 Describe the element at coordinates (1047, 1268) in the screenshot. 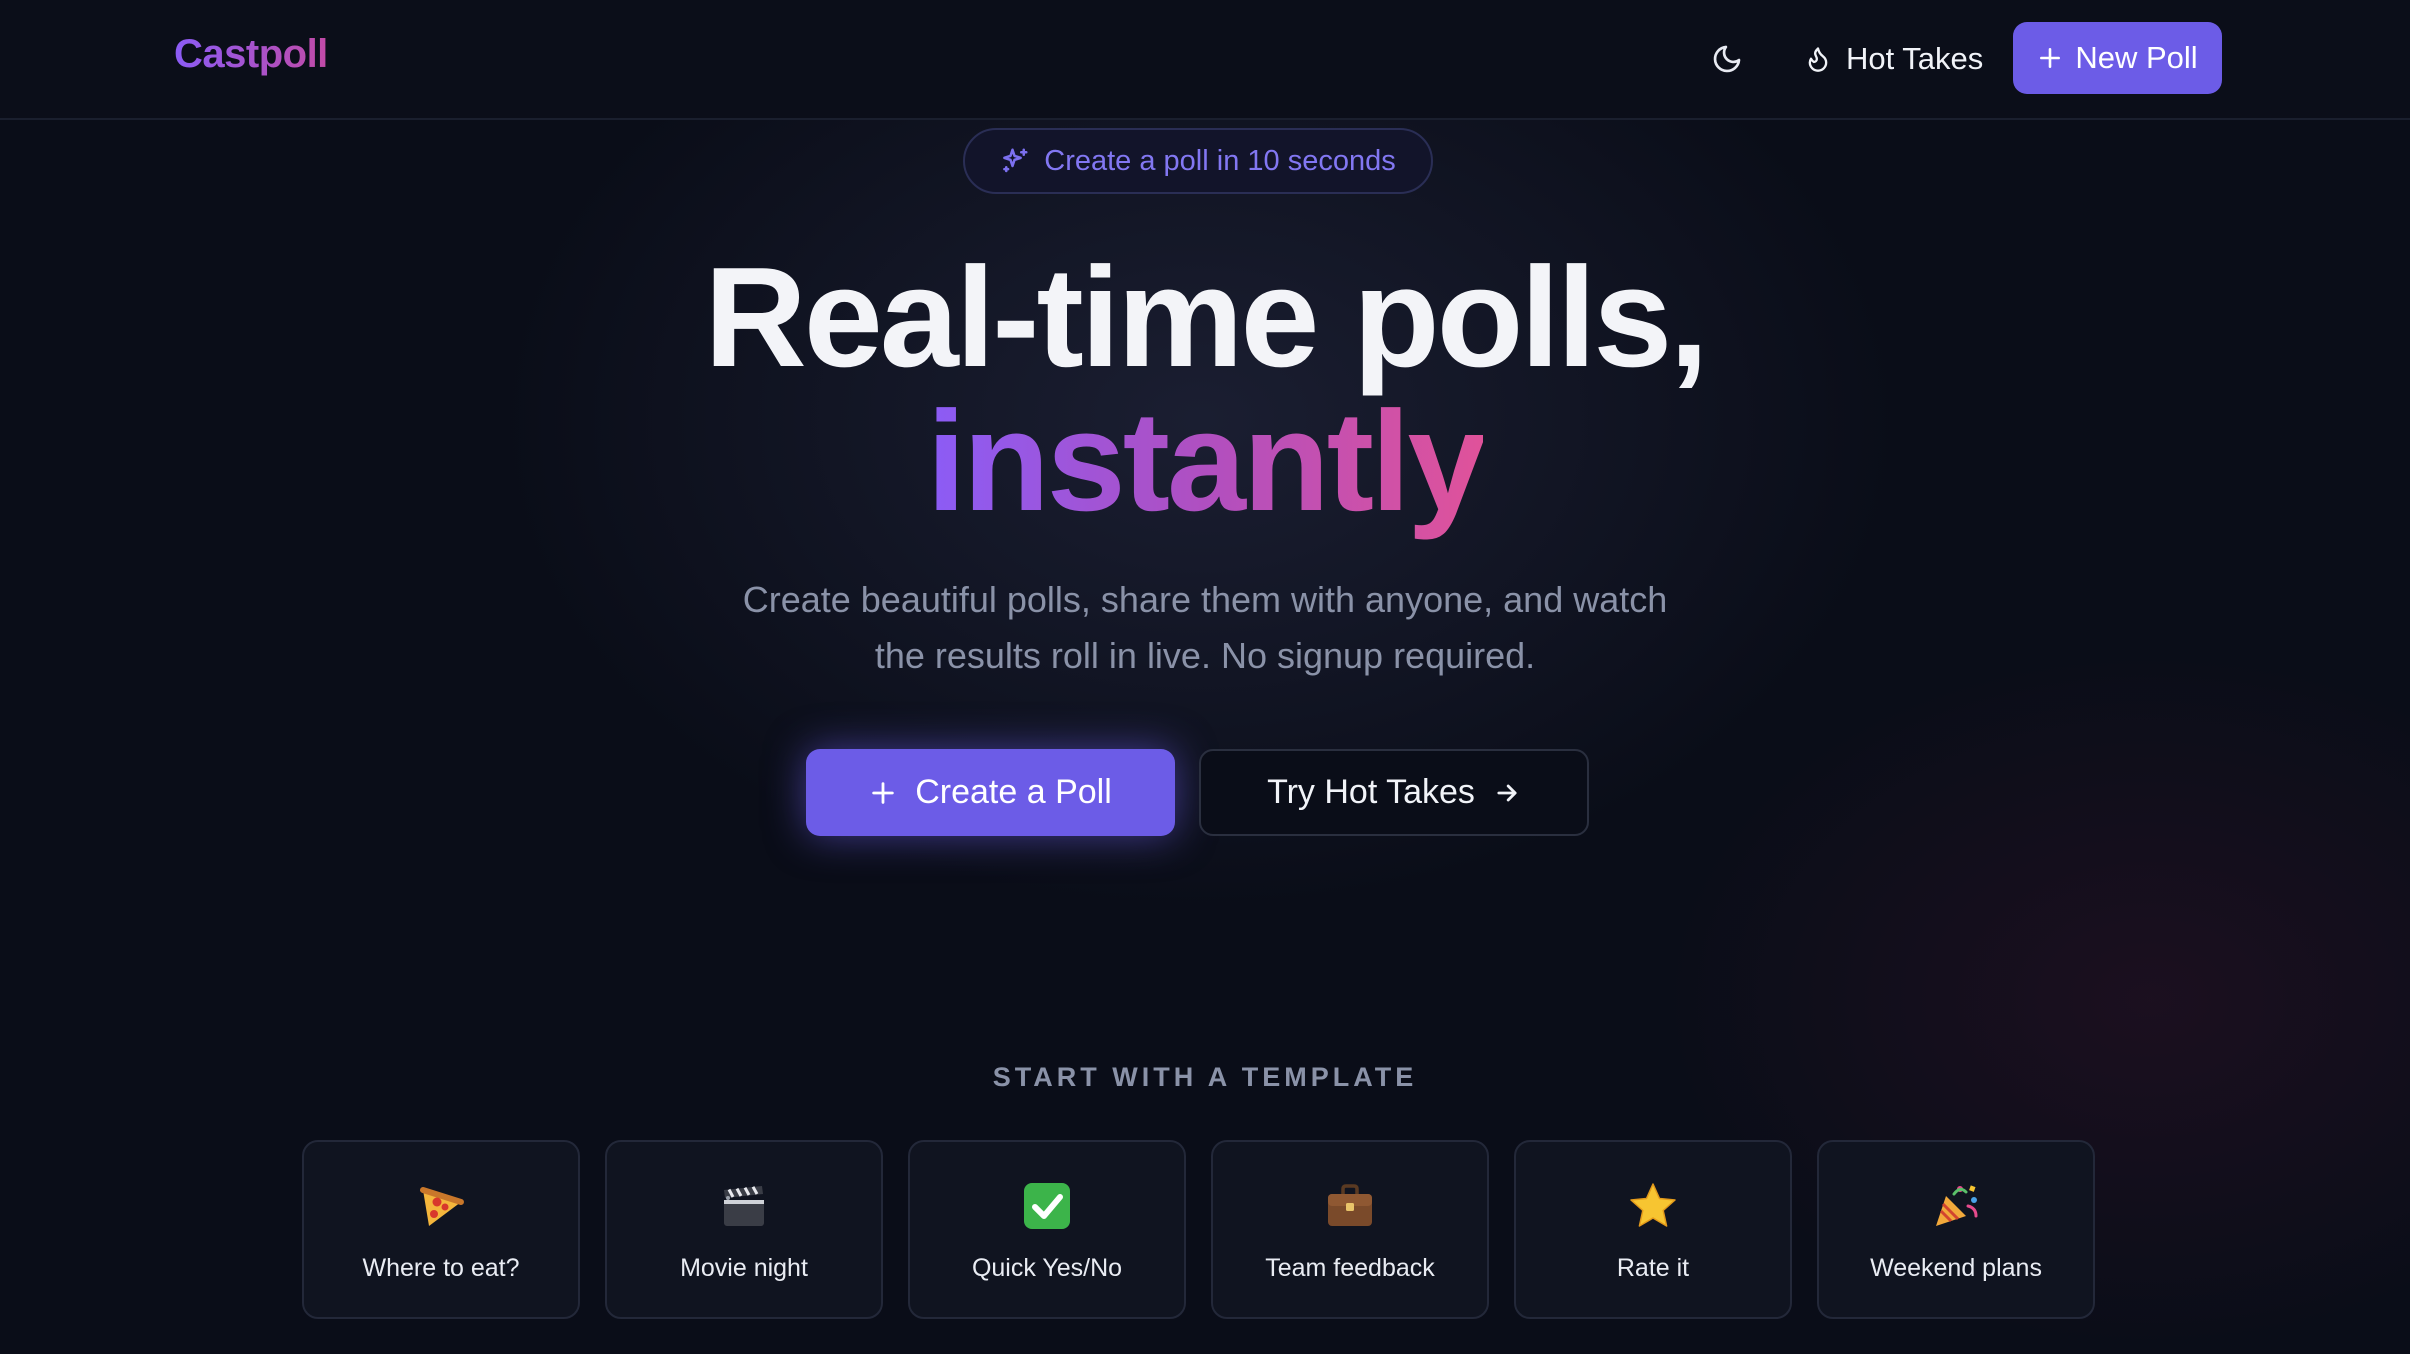

I see `template-label: Quick Yes/No` at that location.